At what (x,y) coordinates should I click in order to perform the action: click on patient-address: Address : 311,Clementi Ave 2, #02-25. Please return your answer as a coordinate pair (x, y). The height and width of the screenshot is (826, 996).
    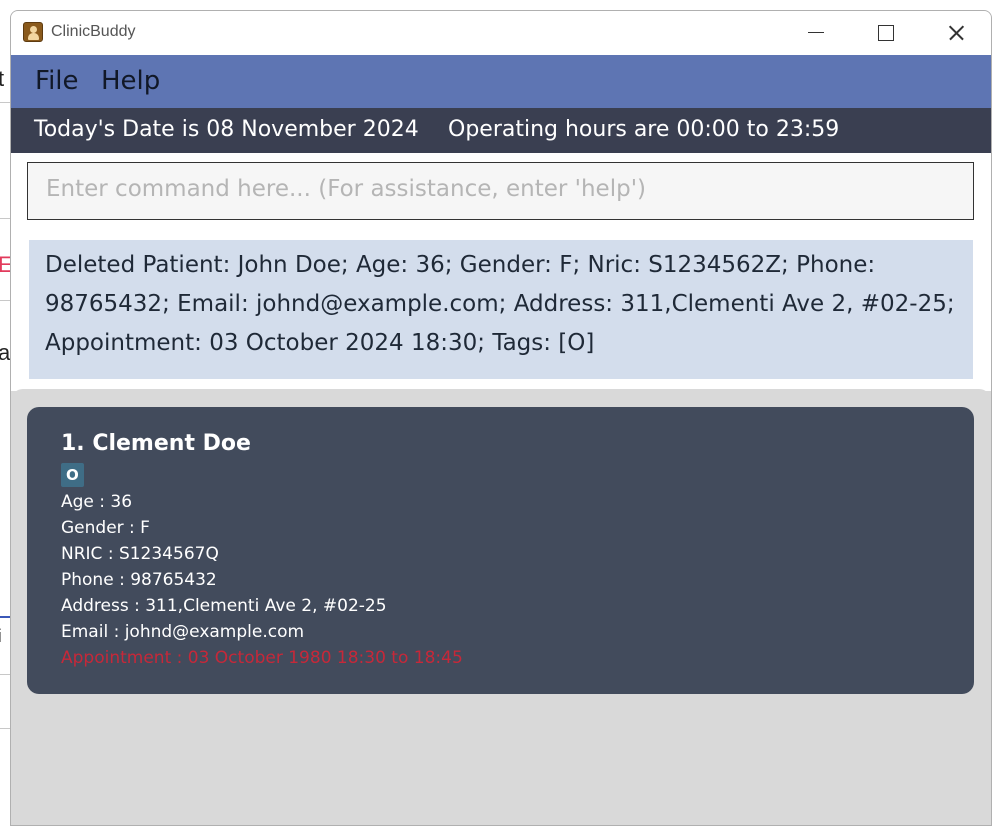
    Looking at the image, I should click on (224, 606).